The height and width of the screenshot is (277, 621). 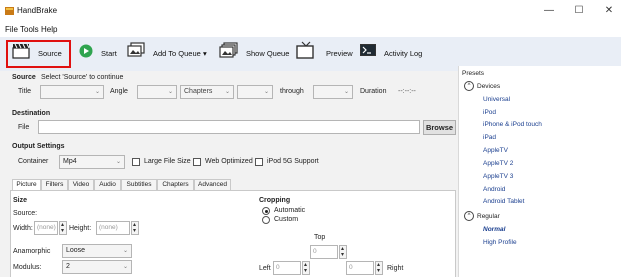 What do you see at coordinates (275, 200) in the screenshot?
I see `cropping-heading: Cropping` at bounding box center [275, 200].